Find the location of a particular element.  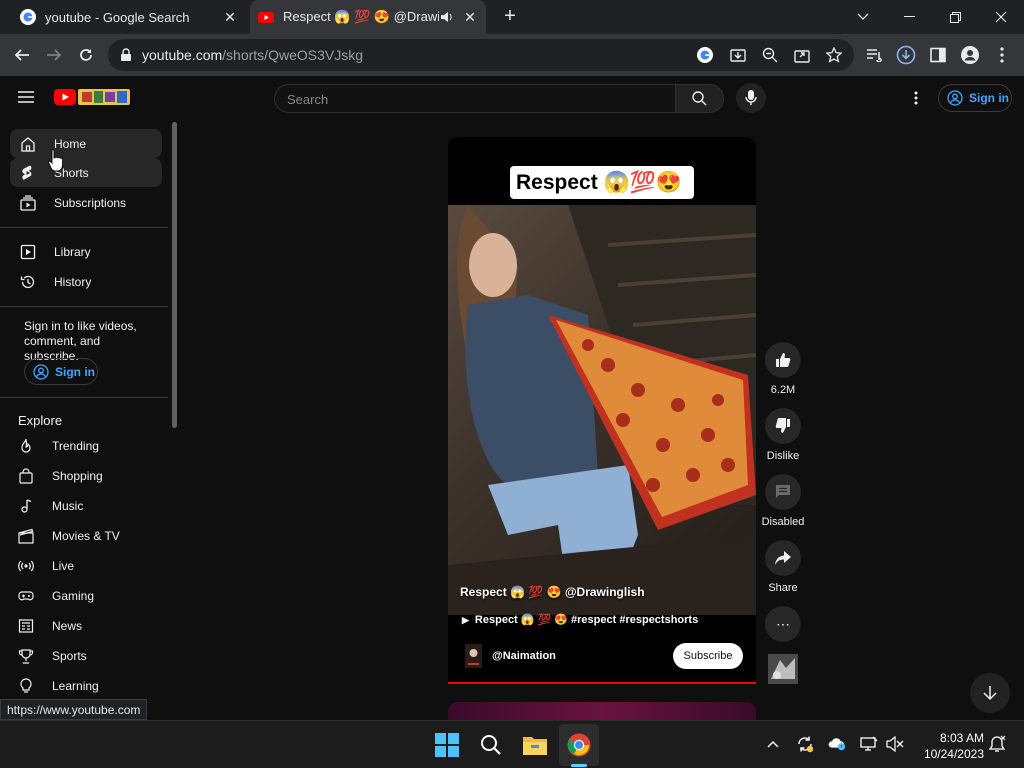

tab-youtube-short: Respect 😱 💯 😍 @Drawinglish ✕ is located at coordinates (368, 17).